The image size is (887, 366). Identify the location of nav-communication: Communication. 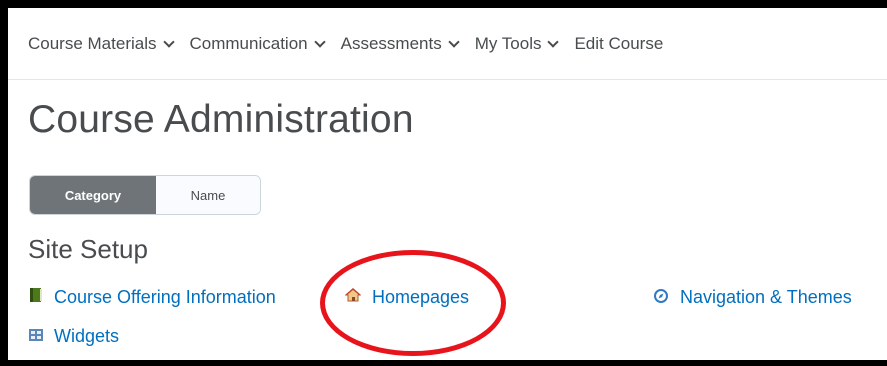
(257, 43).